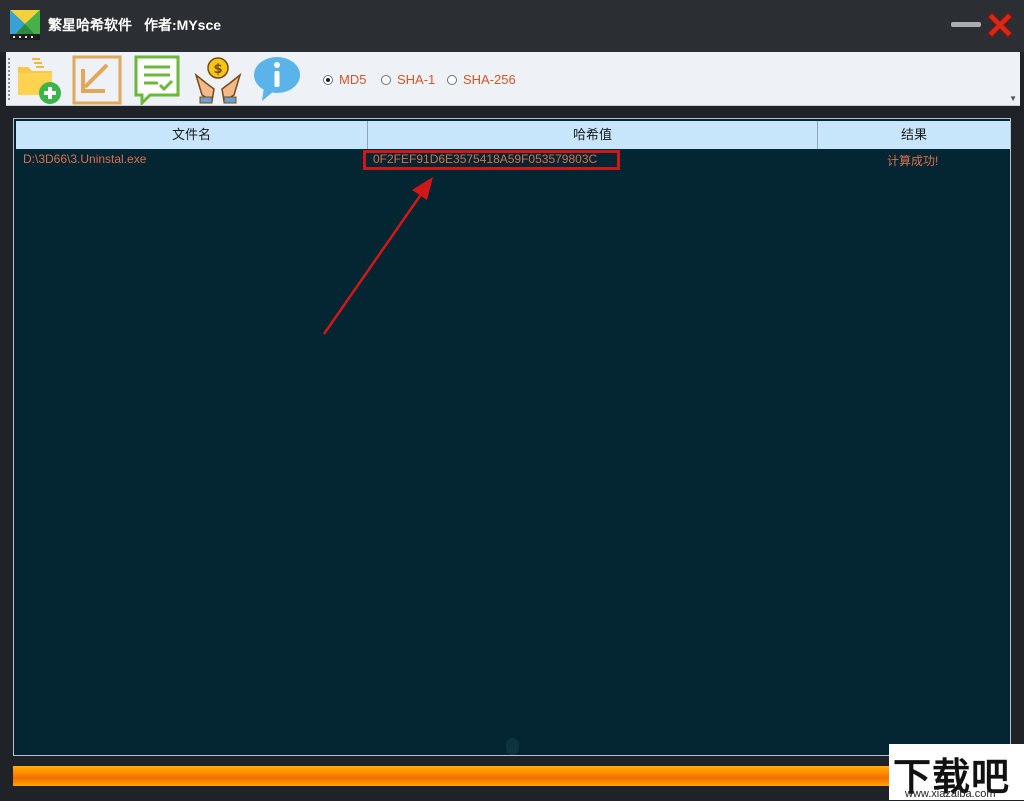 The width and height of the screenshot is (1024, 801). What do you see at coordinates (353, 79) in the screenshot?
I see `radio-md5-label: MD5` at bounding box center [353, 79].